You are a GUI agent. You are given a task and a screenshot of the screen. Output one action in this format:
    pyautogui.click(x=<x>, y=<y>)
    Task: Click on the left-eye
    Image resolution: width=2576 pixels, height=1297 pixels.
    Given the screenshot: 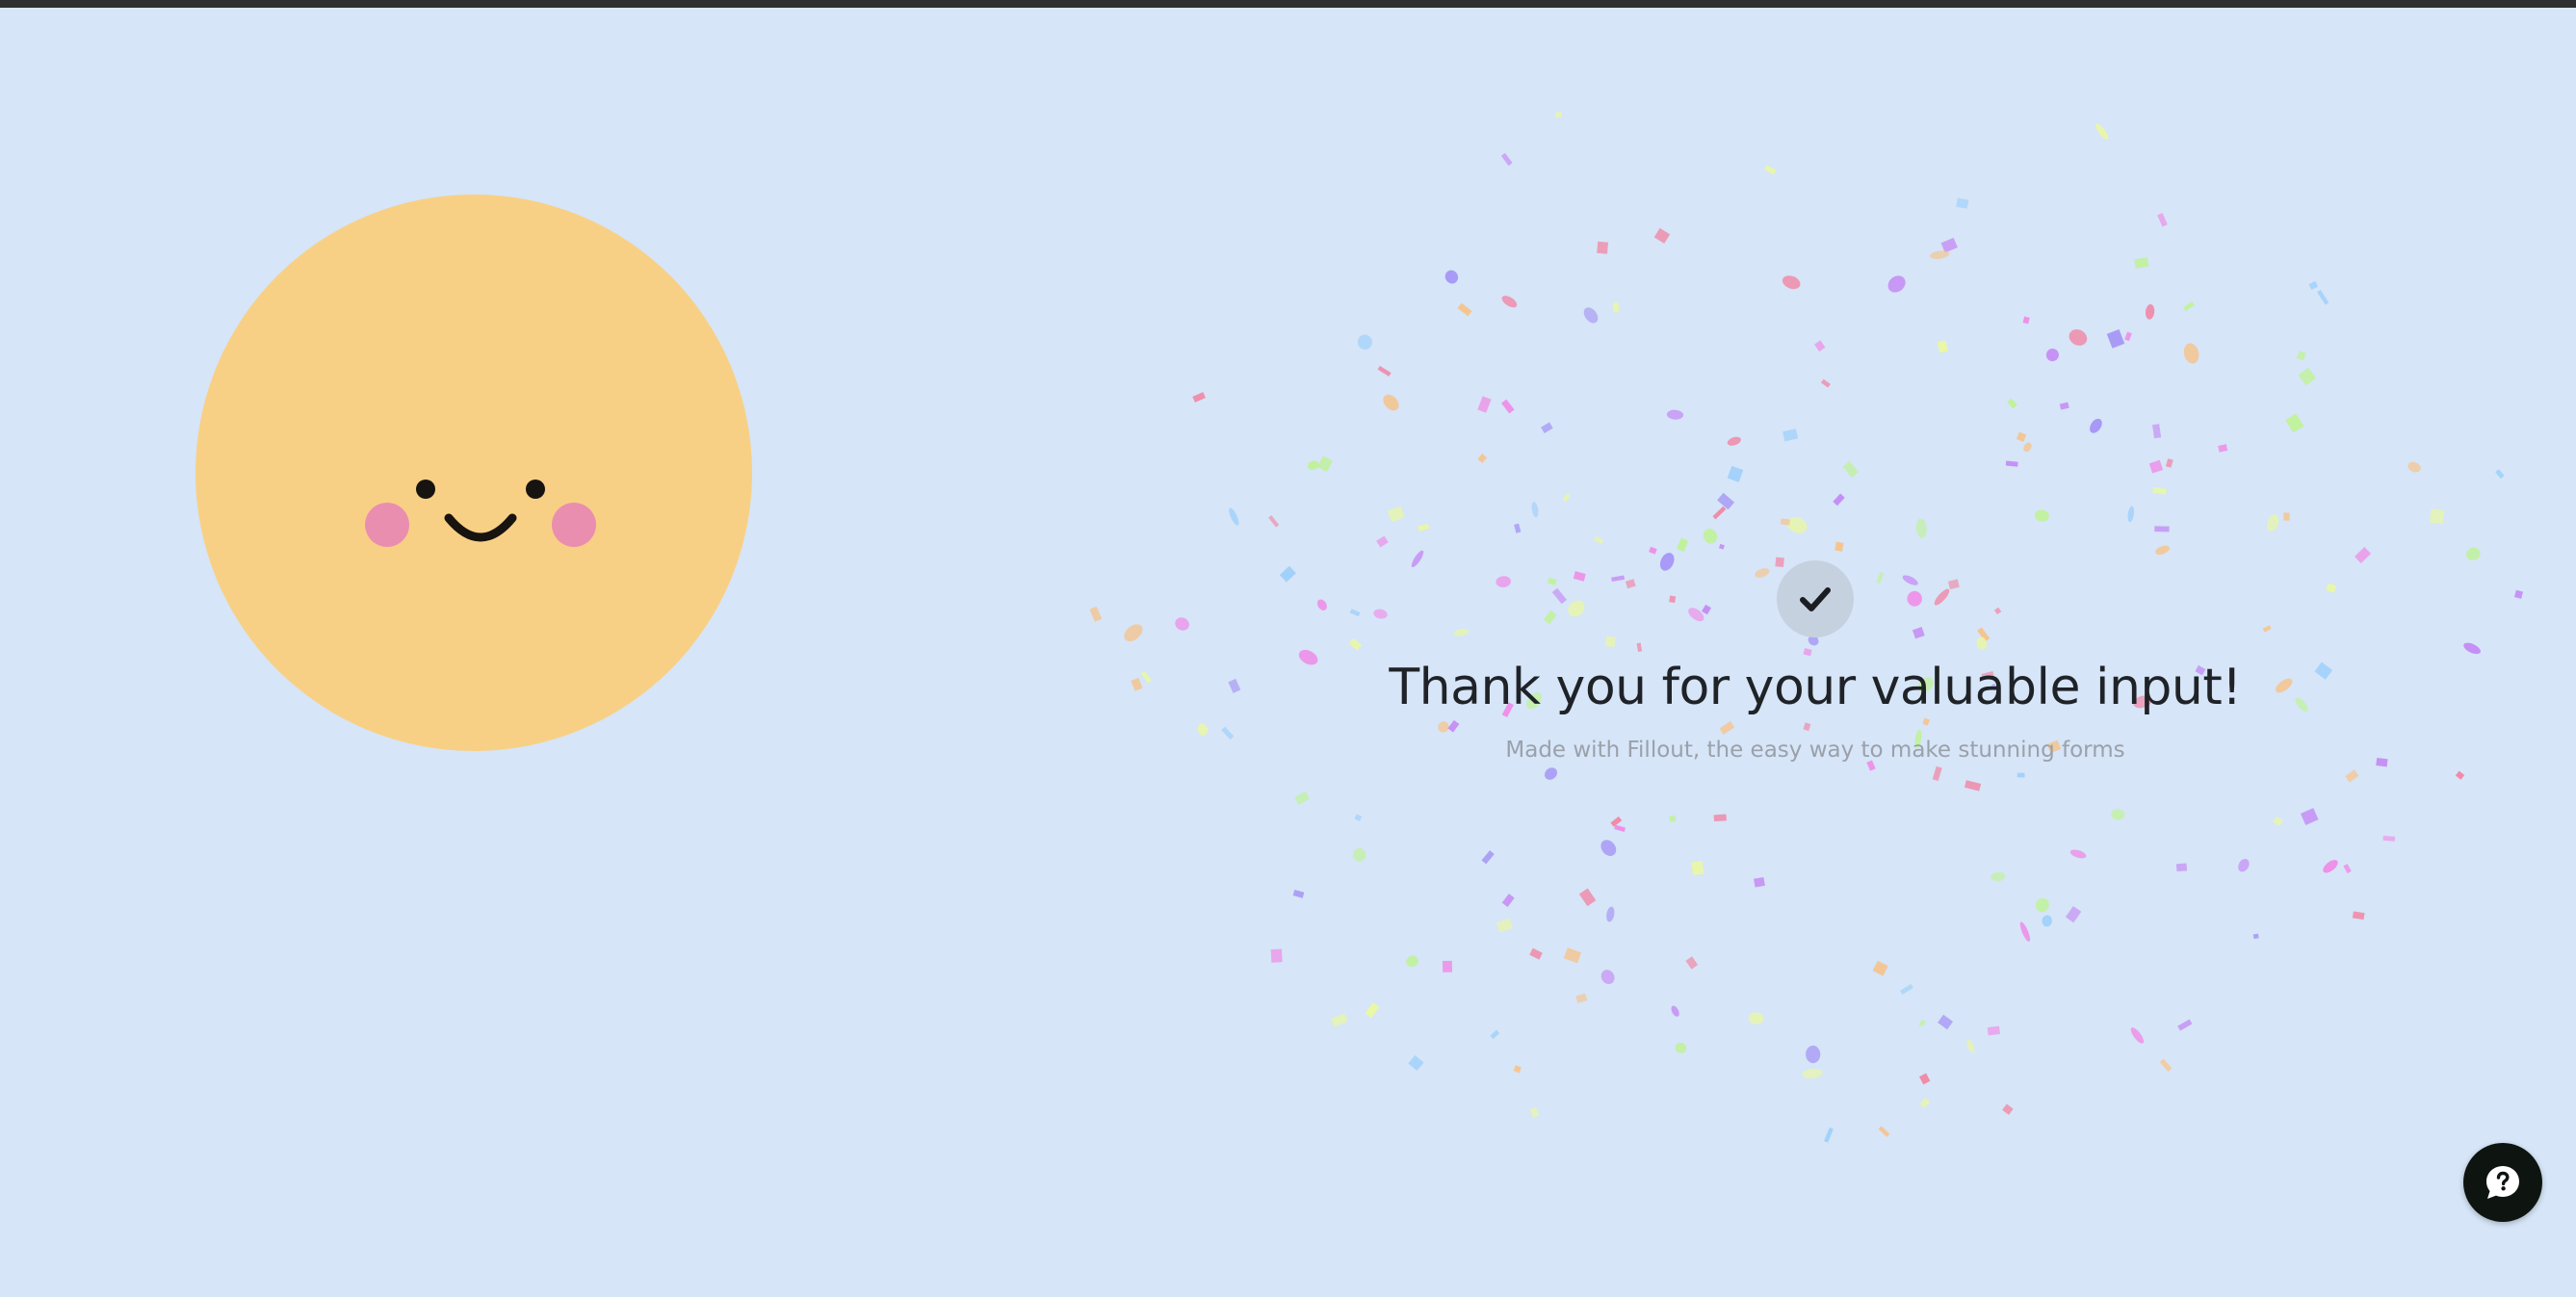 What is the action you would take?
    pyautogui.click(x=425, y=489)
    